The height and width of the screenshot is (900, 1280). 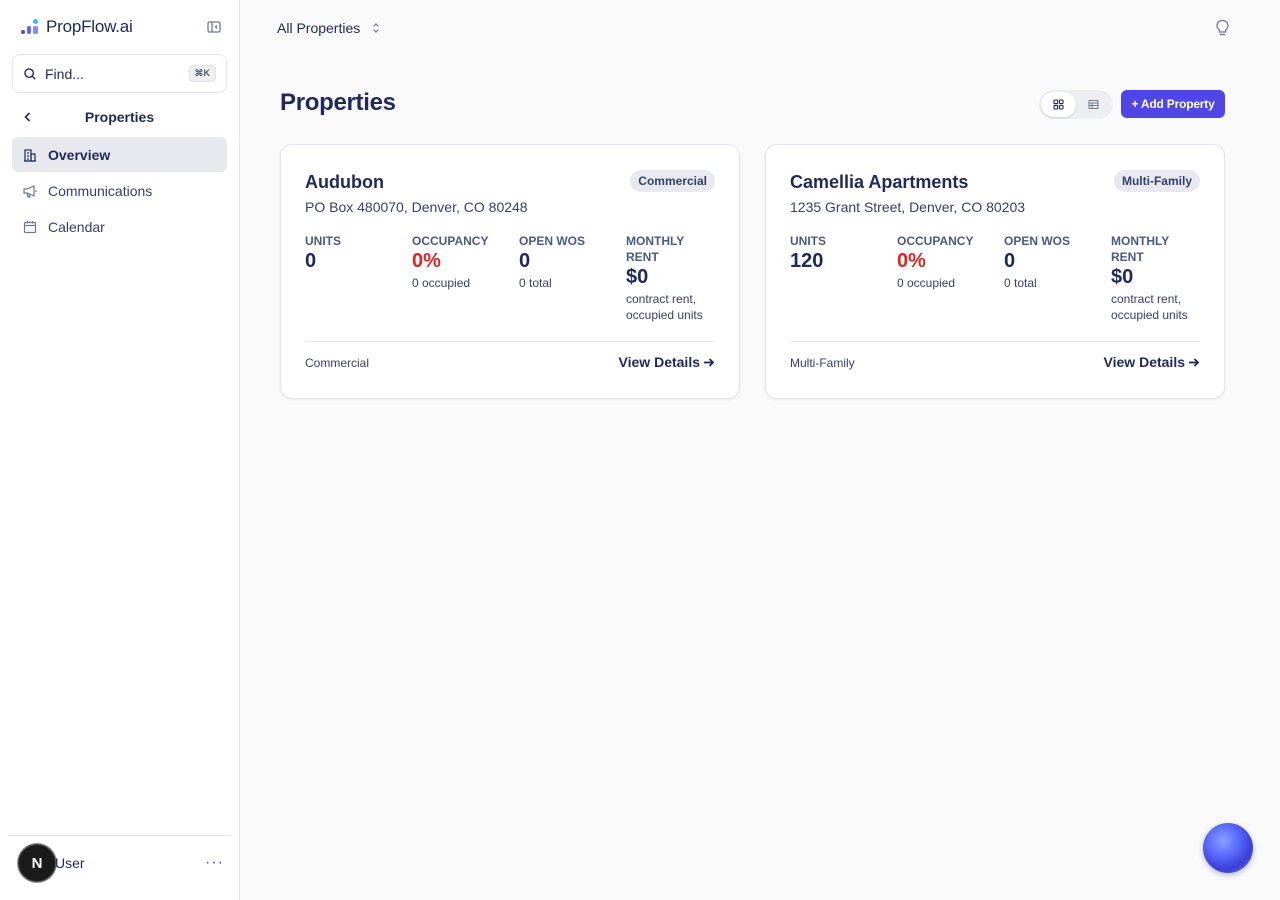 What do you see at coordinates (30, 191) in the screenshot?
I see `megaphone-icon` at bounding box center [30, 191].